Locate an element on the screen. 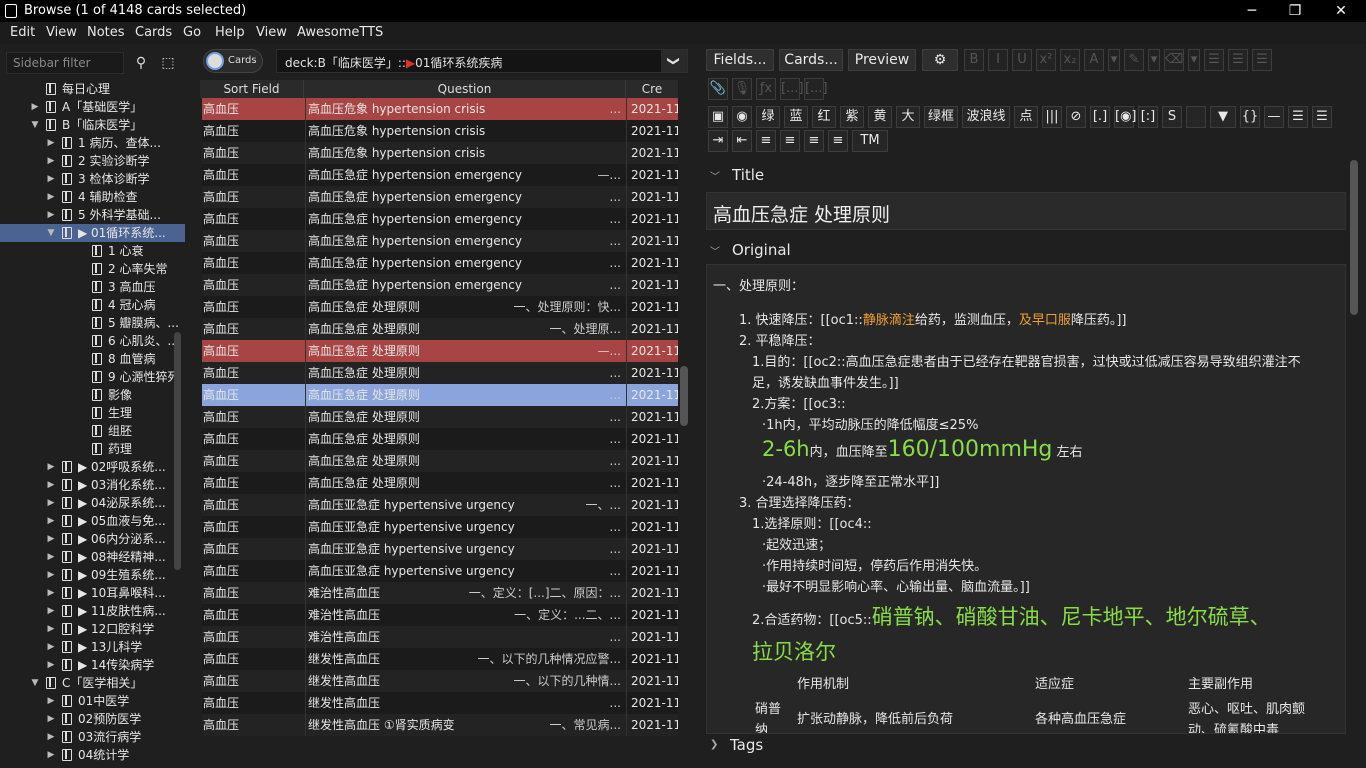 The height and width of the screenshot is (768, 1366). style-green: 绿 is located at coordinates (768, 117).